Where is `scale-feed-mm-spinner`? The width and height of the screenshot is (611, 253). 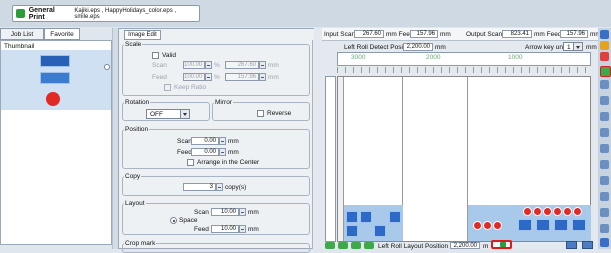
scale-feed-mm-spinner is located at coordinates (262, 77).